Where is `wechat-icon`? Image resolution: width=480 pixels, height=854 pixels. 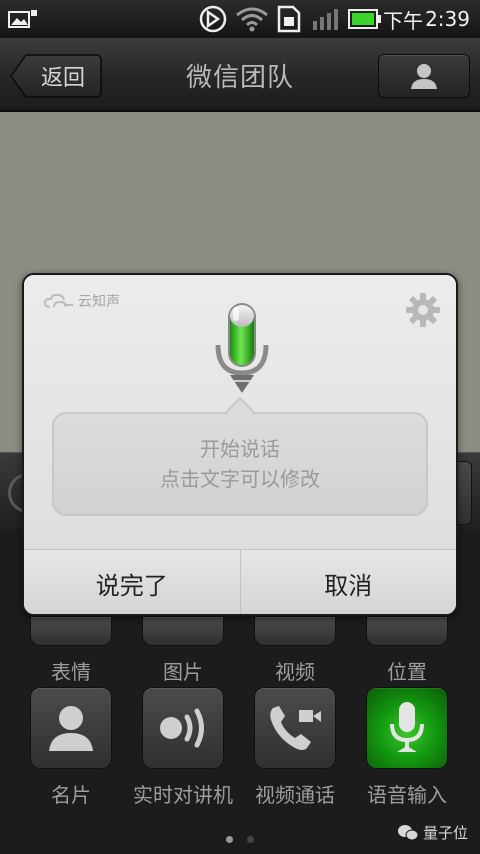 wechat-icon is located at coordinates (408, 832).